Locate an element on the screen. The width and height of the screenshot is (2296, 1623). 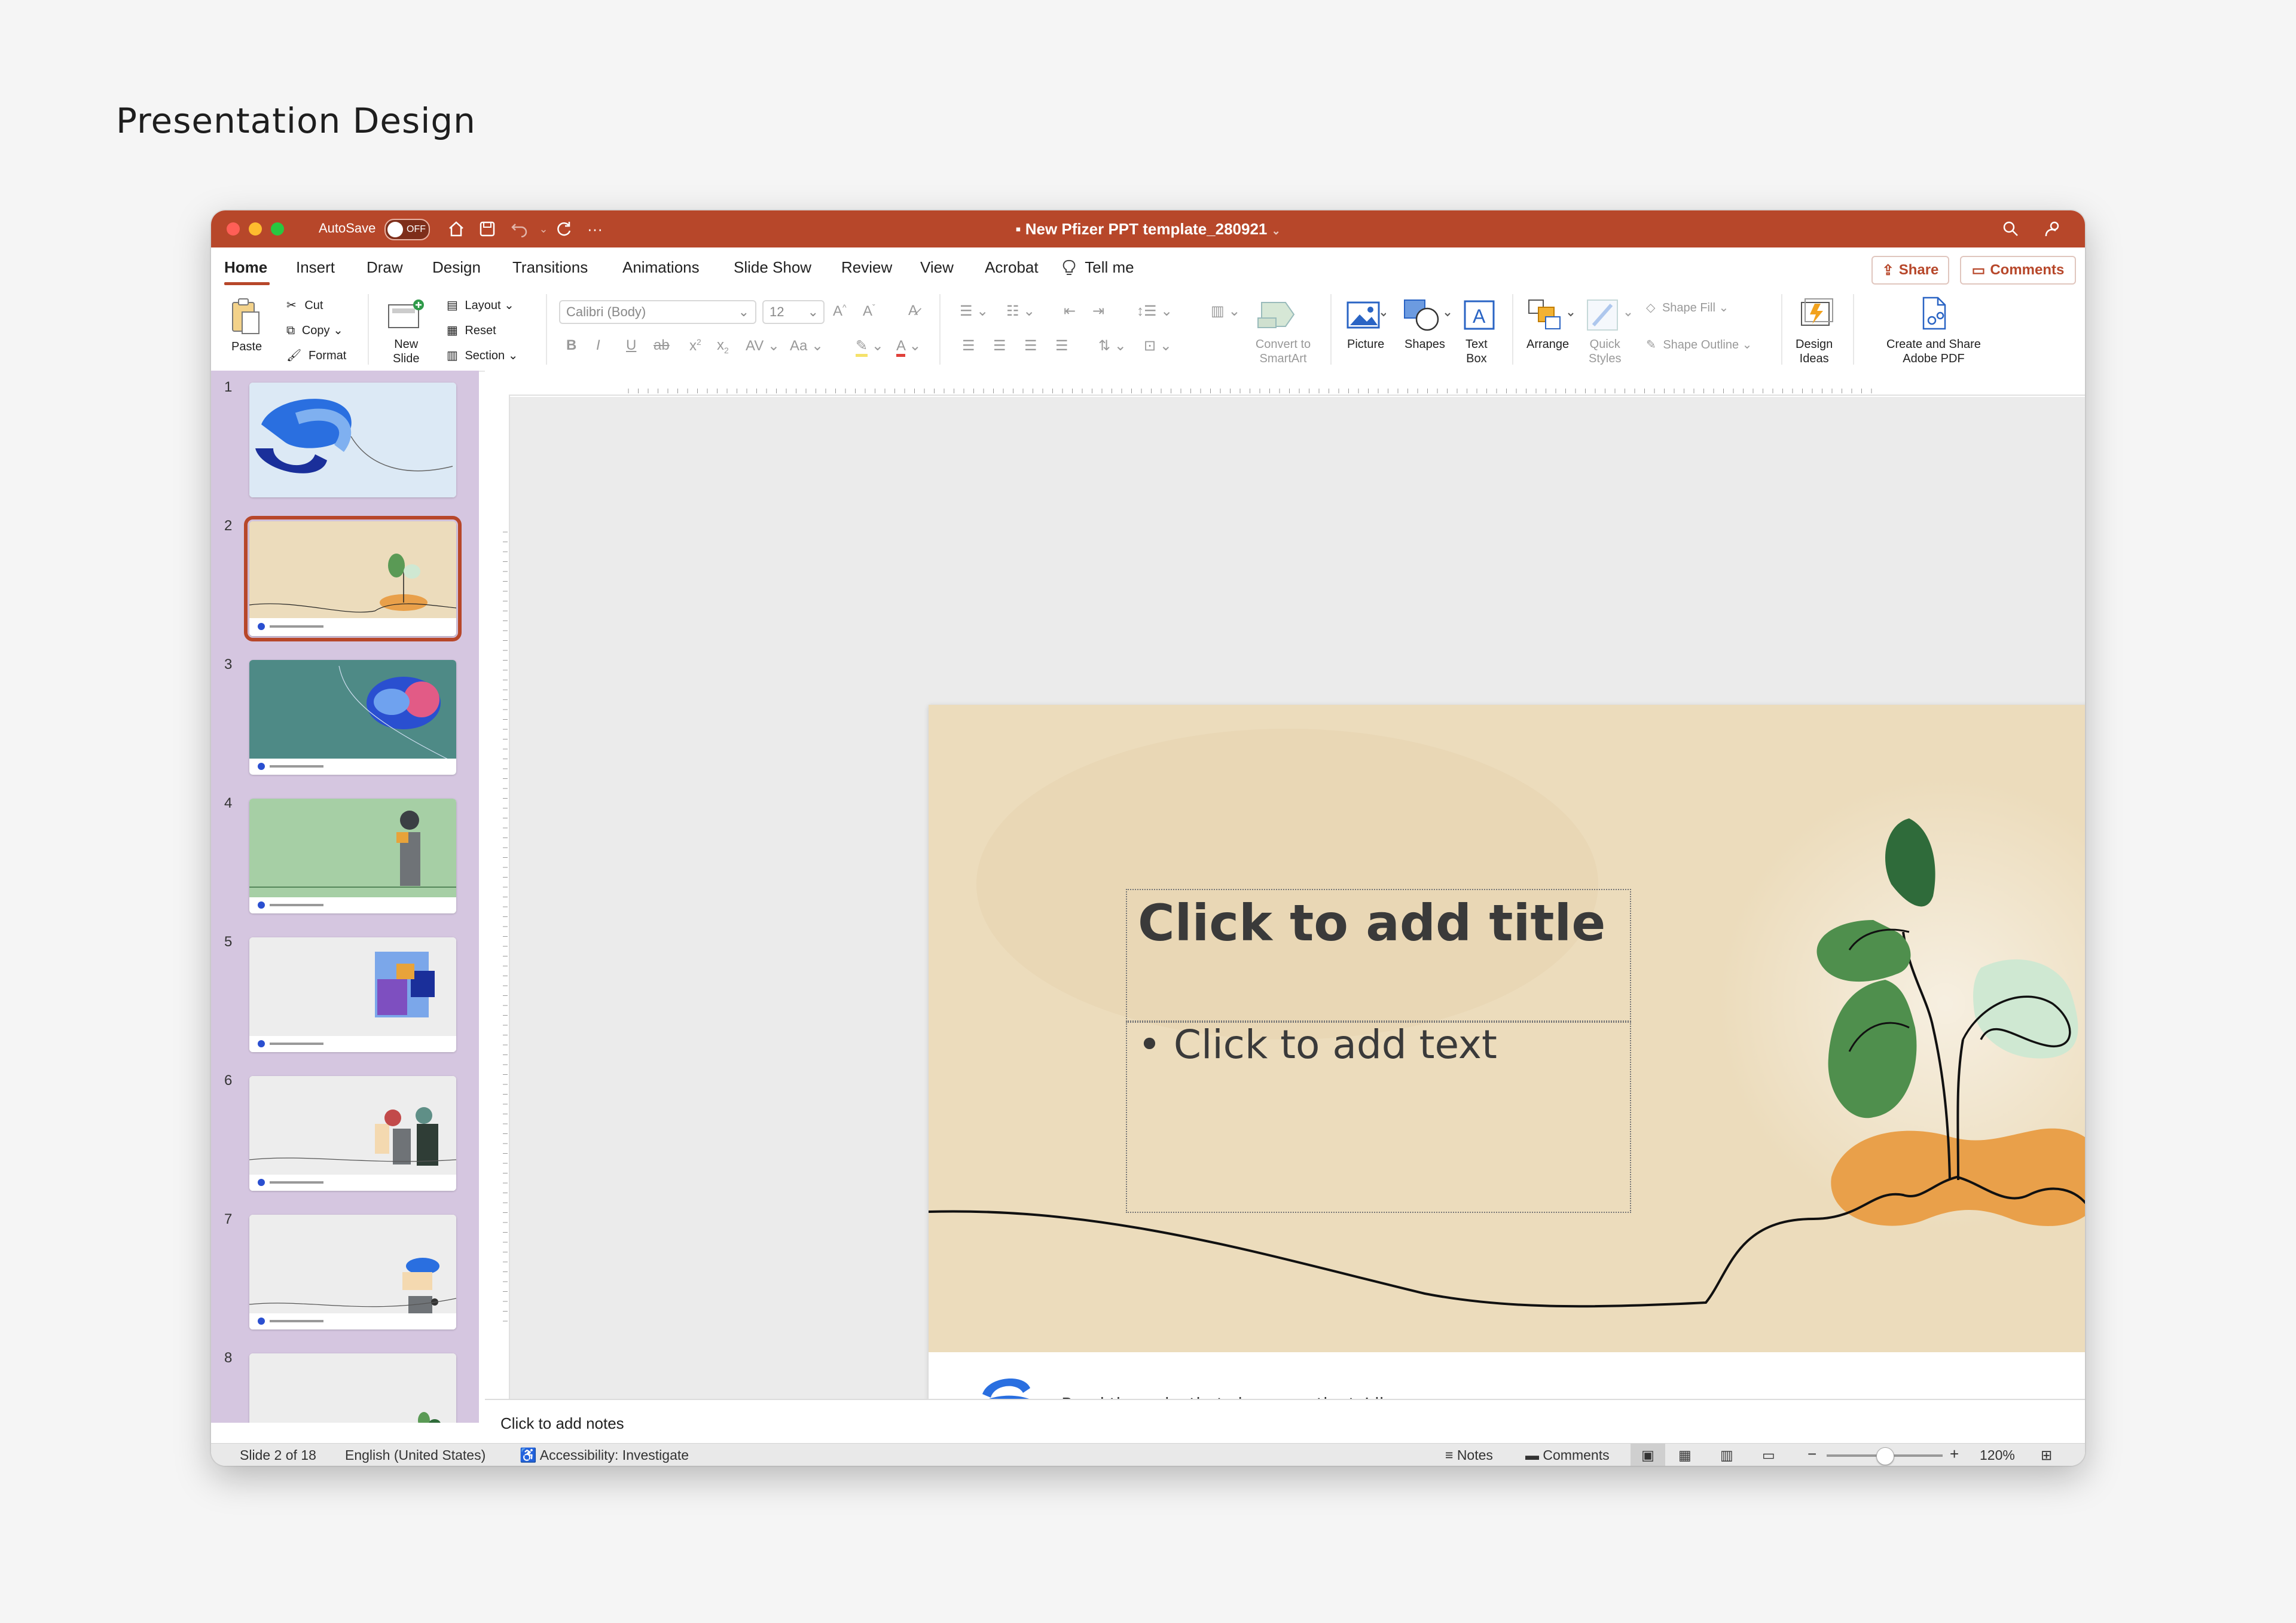
character-spacing-icon: AV ⌄ is located at coordinates (763, 345).